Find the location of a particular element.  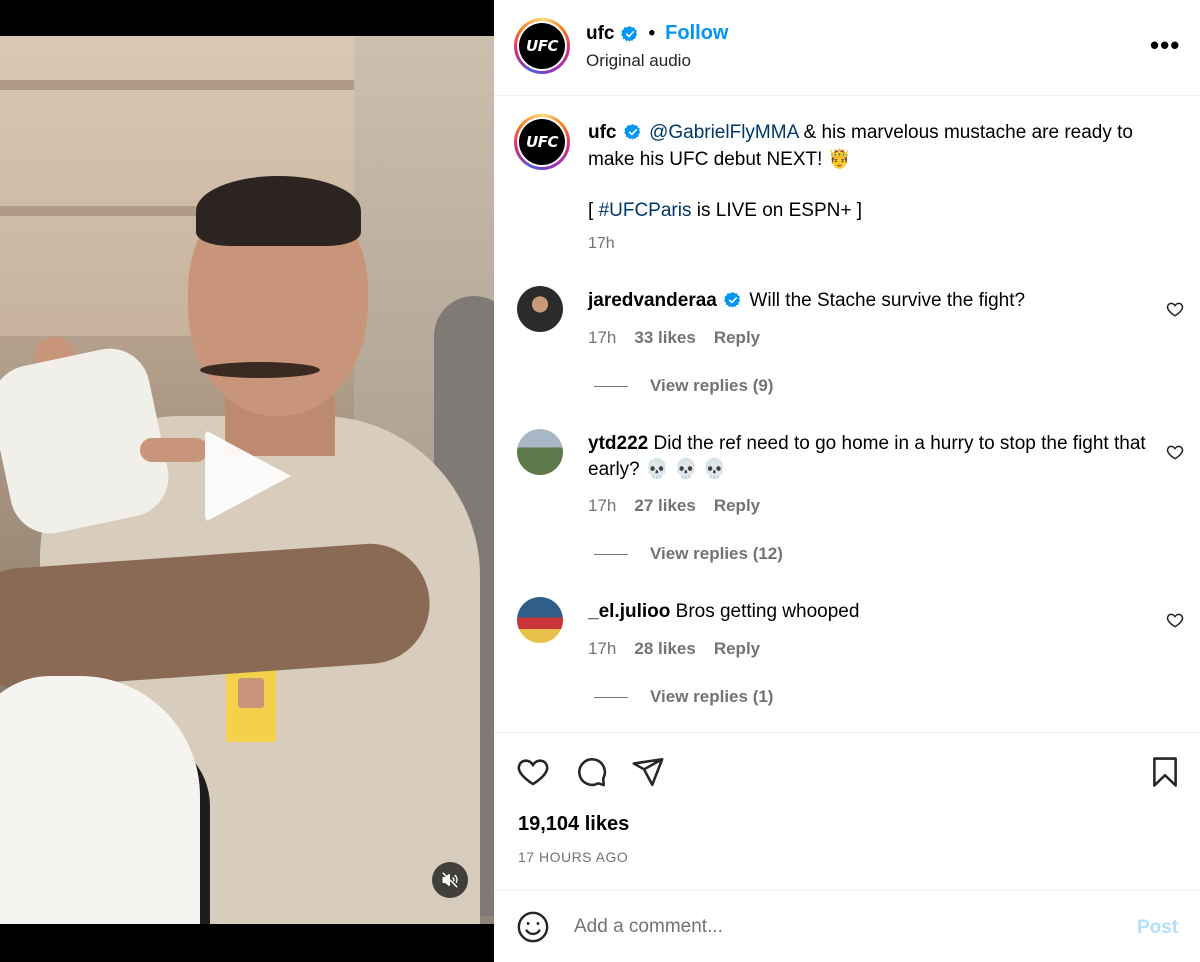

speaker-muted-icon is located at coordinates (450, 880).